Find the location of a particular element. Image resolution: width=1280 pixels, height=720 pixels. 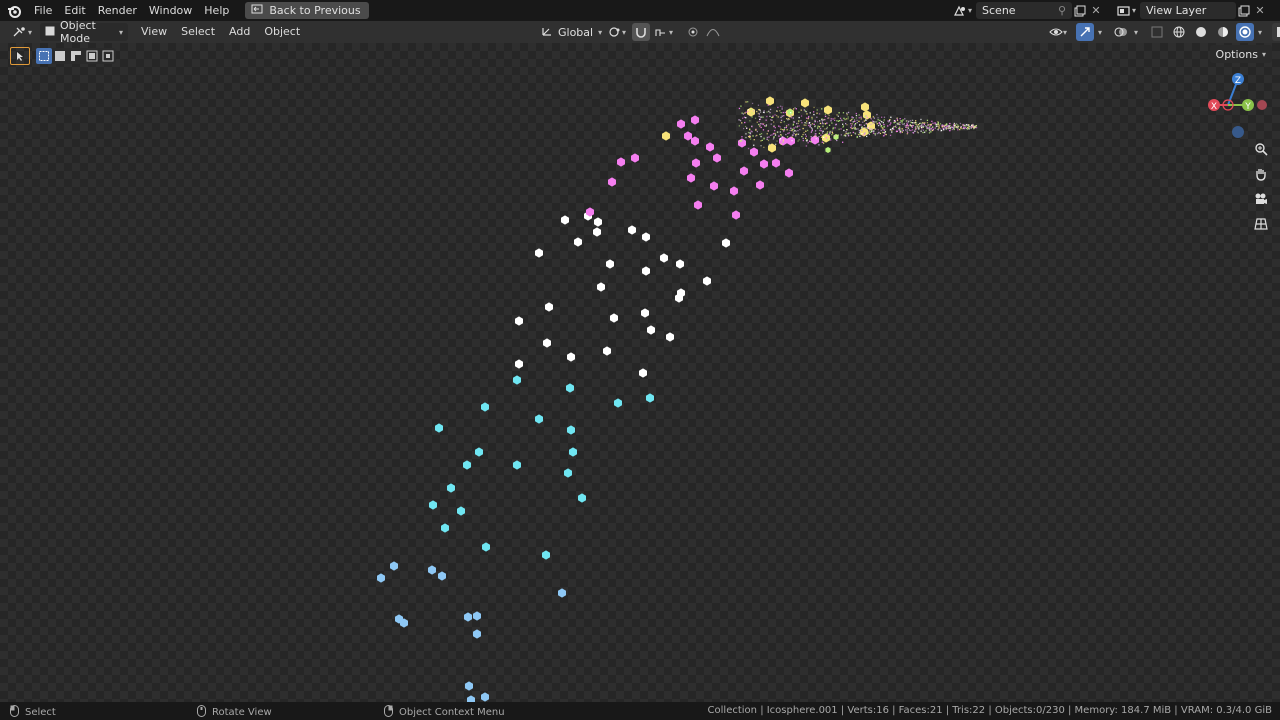

menu-object: Object is located at coordinates (282, 32).